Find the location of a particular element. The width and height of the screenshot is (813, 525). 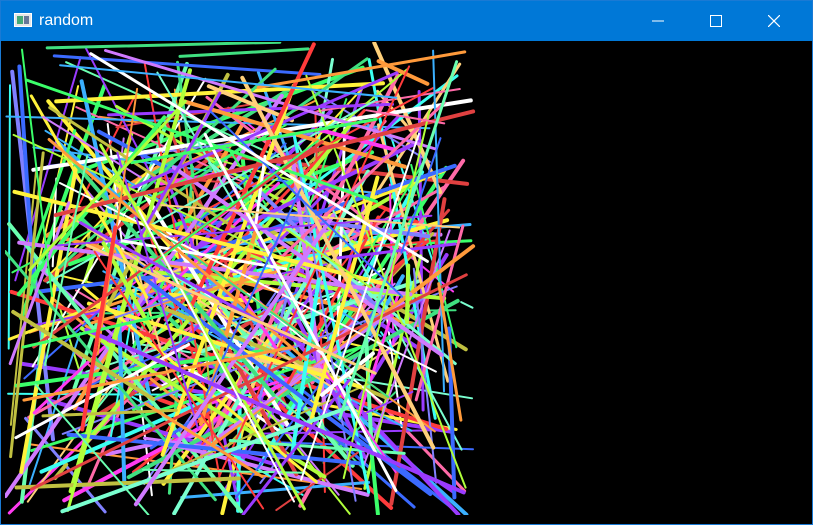

app-icon is located at coordinates (23, 20).